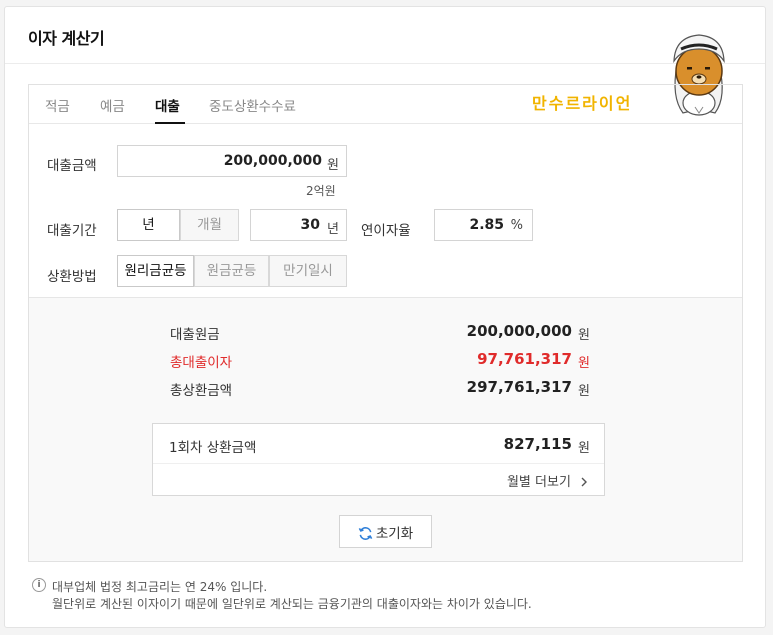 The height and width of the screenshot is (635, 773). I want to click on tab-loan: 대출, so click(167, 105).